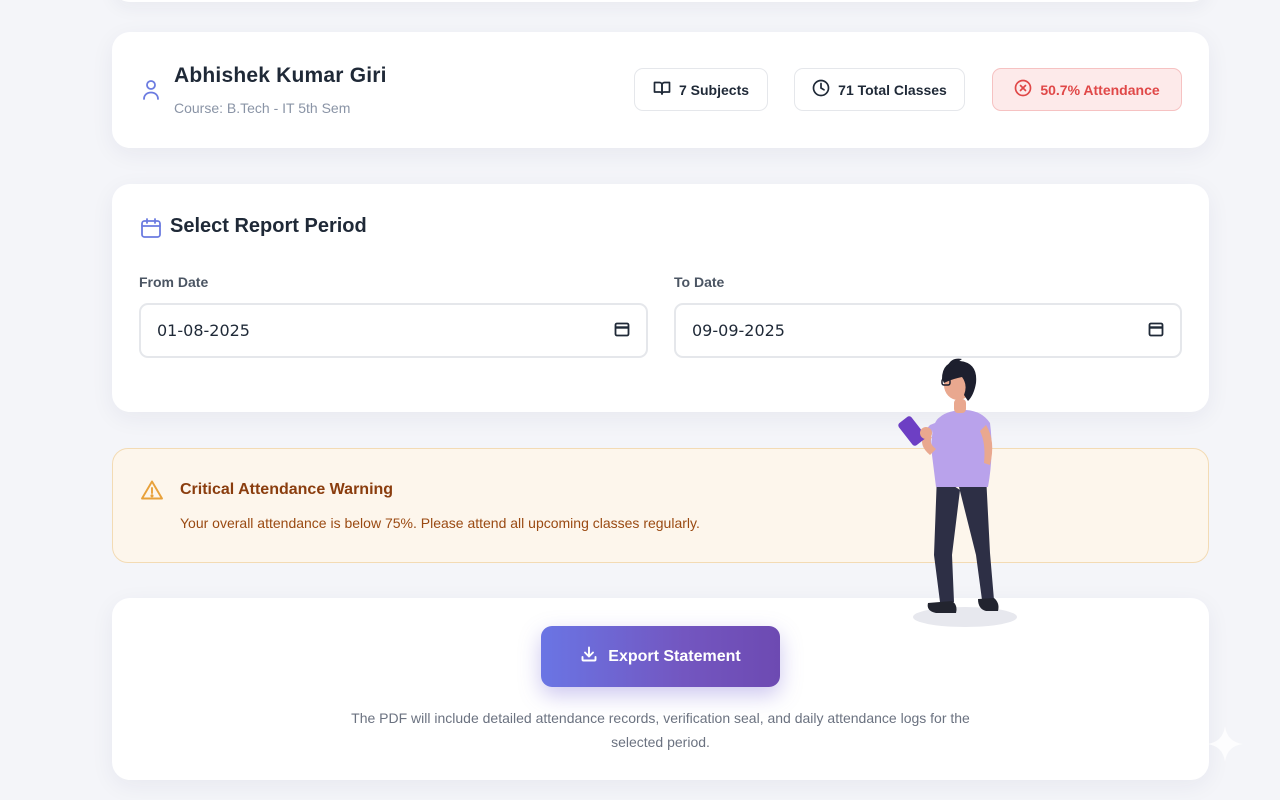 Image resolution: width=1280 pixels, height=800 pixels. What do you see at coordinates (821, 89) in the screenshot?
I see `clock-icon` at bounding box center [821, 89].